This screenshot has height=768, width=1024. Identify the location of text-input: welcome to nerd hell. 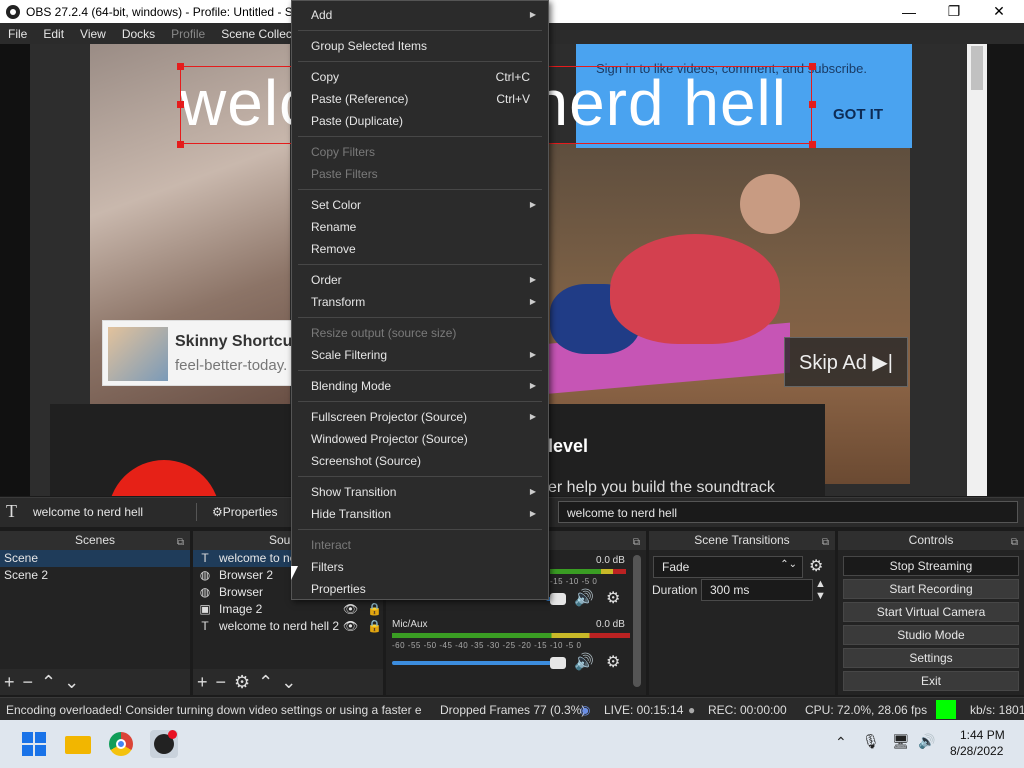
(788, 512).